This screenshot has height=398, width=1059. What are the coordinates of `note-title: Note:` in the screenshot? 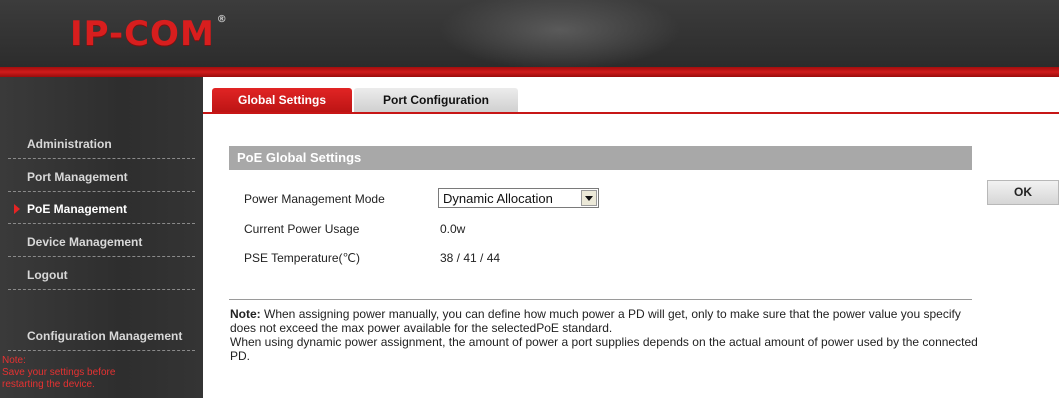 It's located at (245, 314).